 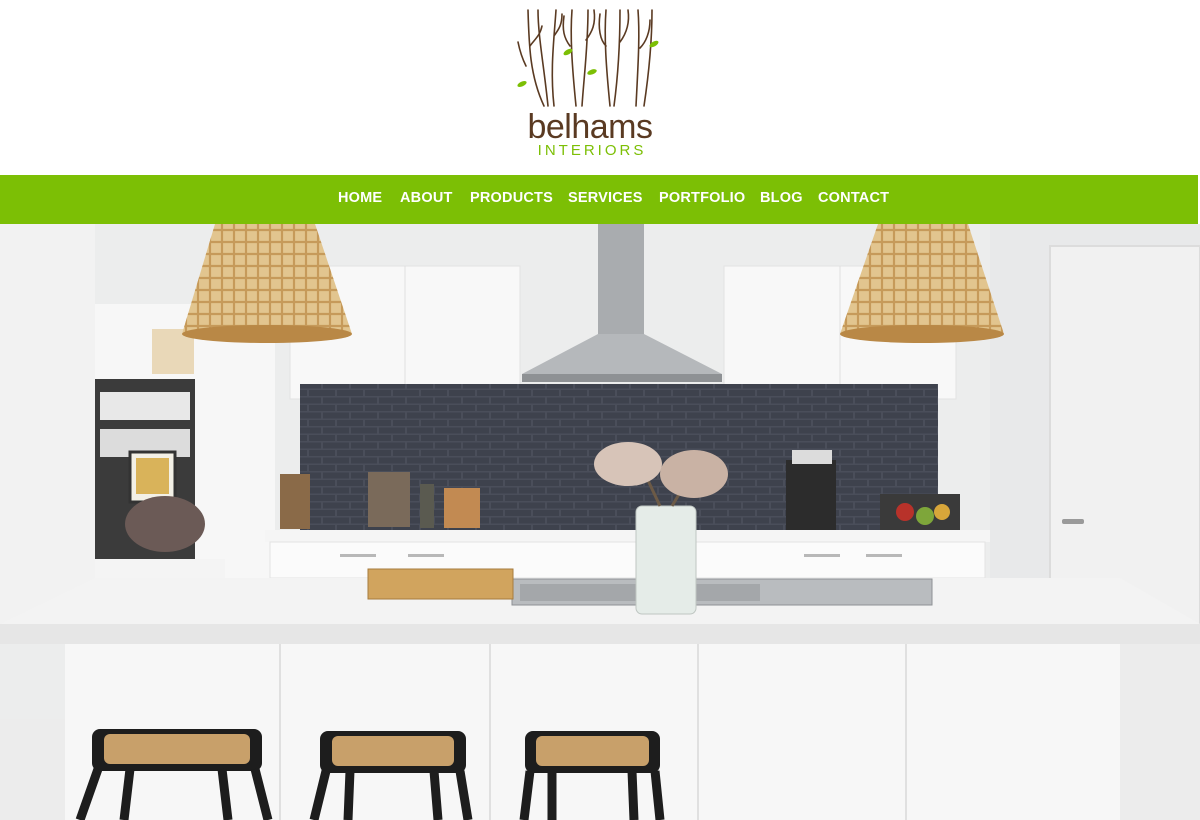 I want to click on nav-portfolio: PORTFOLIO, so click(x=702, y=199).